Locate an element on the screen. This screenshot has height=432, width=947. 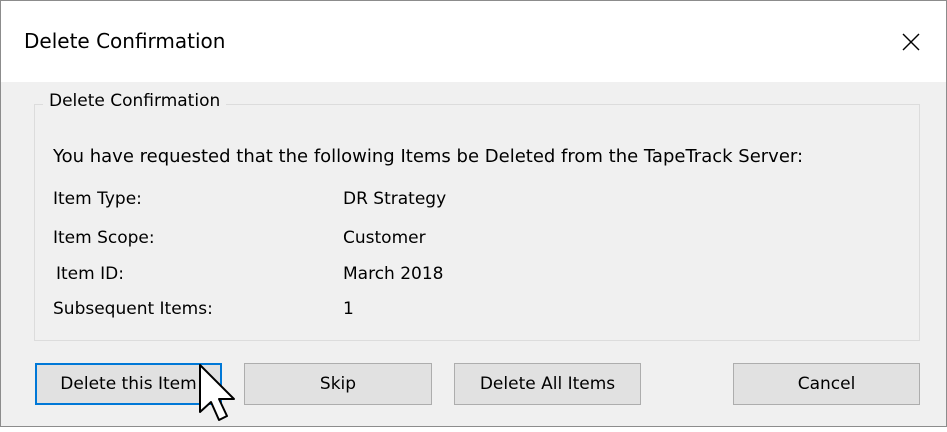
item-id-label: Item ID: is located at coordinates (90, 274).